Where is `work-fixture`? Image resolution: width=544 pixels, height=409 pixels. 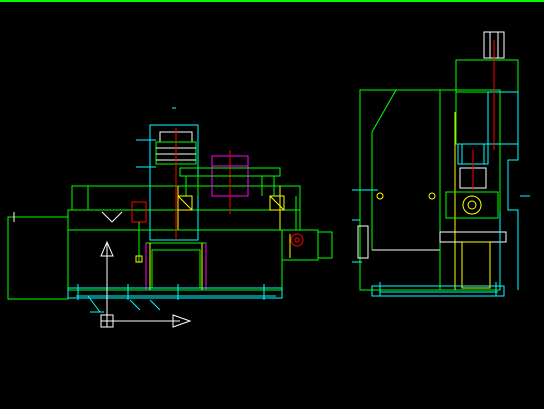 work-fixture is located at coordinates (230, 182).